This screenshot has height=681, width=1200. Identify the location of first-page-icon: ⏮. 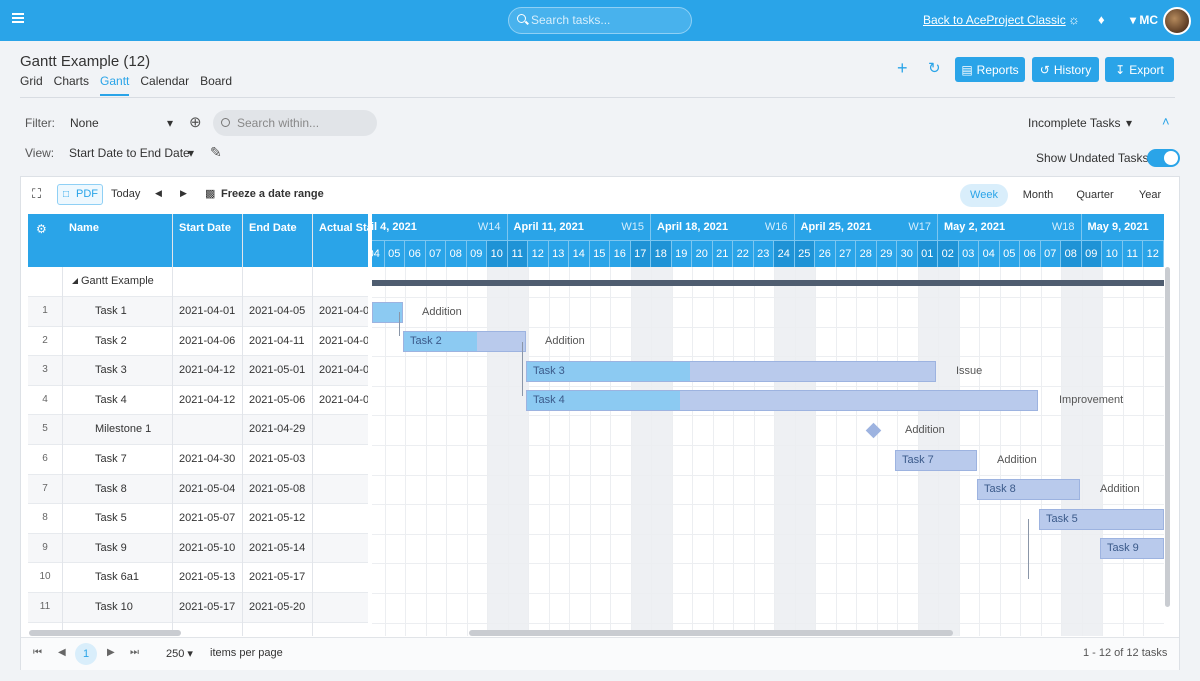
(37, 652).